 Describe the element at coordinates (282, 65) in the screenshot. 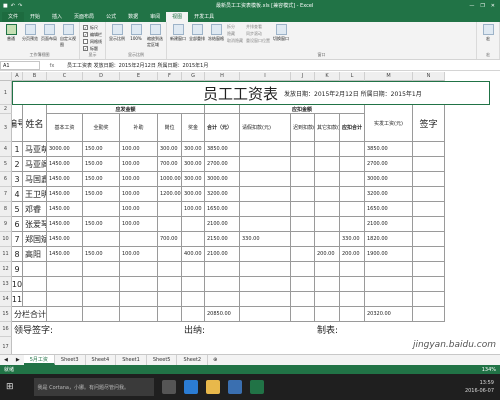

I see `formula-input: 员工工资表 发放日期：2015年2月12日 所属日期：2015年1月` at that location.